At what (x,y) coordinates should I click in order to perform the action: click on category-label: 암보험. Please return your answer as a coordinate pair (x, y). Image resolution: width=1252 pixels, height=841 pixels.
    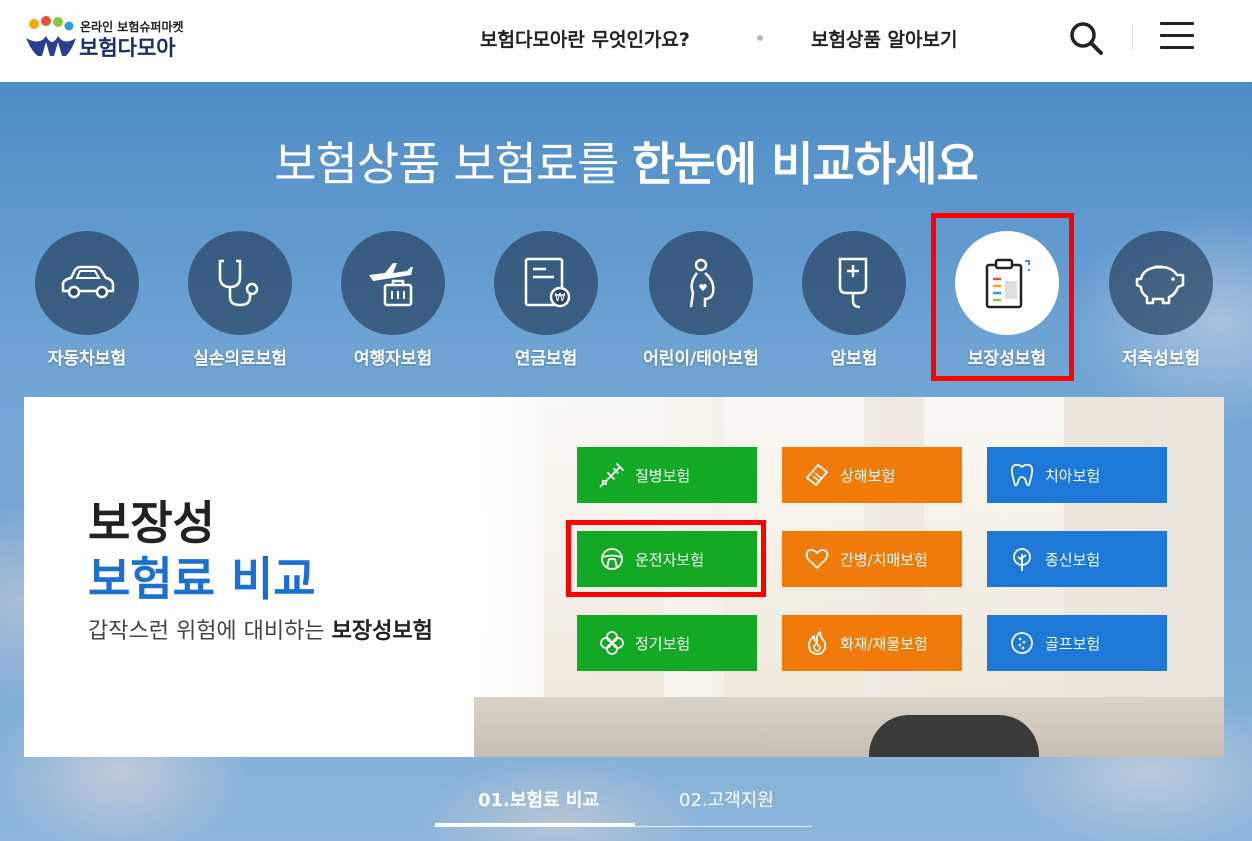
    Looking at the image, I should click on (854, 359).